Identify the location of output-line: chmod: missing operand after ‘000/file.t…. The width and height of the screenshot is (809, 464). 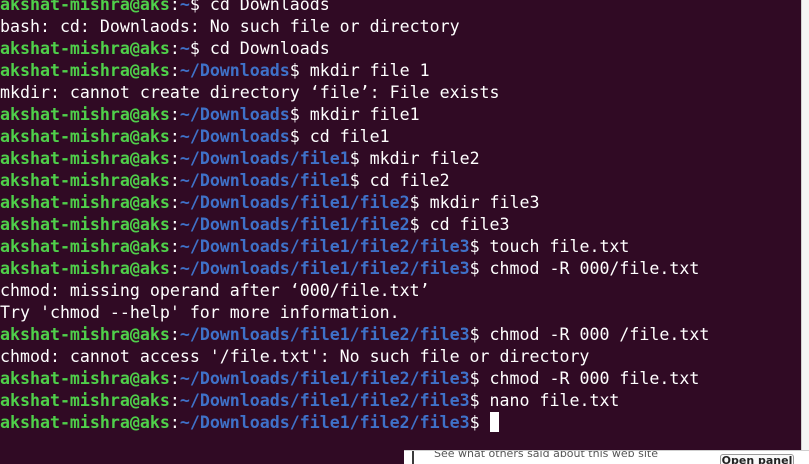
(215, 290).